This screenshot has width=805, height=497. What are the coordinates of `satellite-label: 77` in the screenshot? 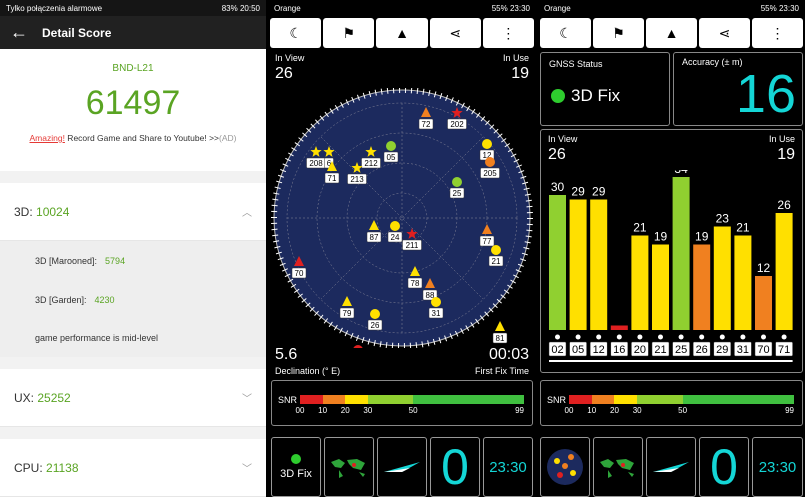 It's located at (487, 241).